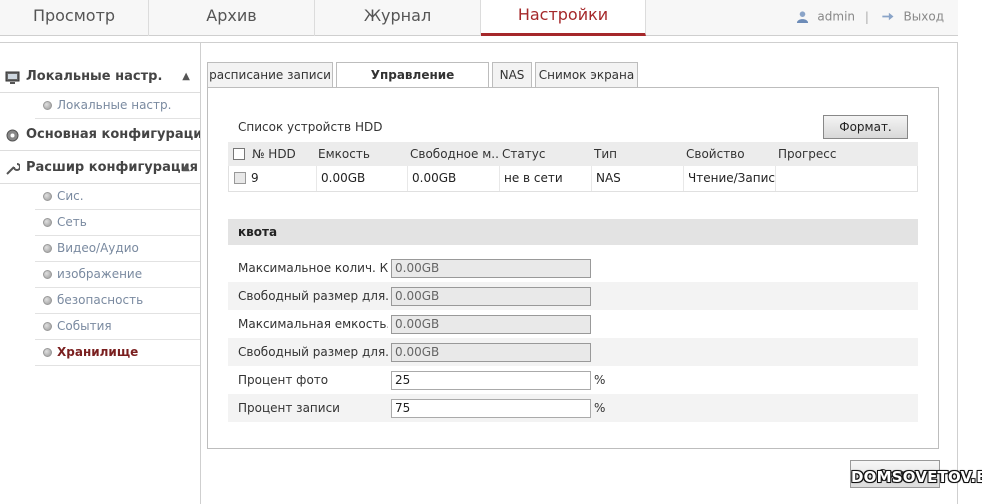  What do you see at coordinates (846, 178) in the screenshot?
I see `cell-progress` at bounding box center [846, 178].